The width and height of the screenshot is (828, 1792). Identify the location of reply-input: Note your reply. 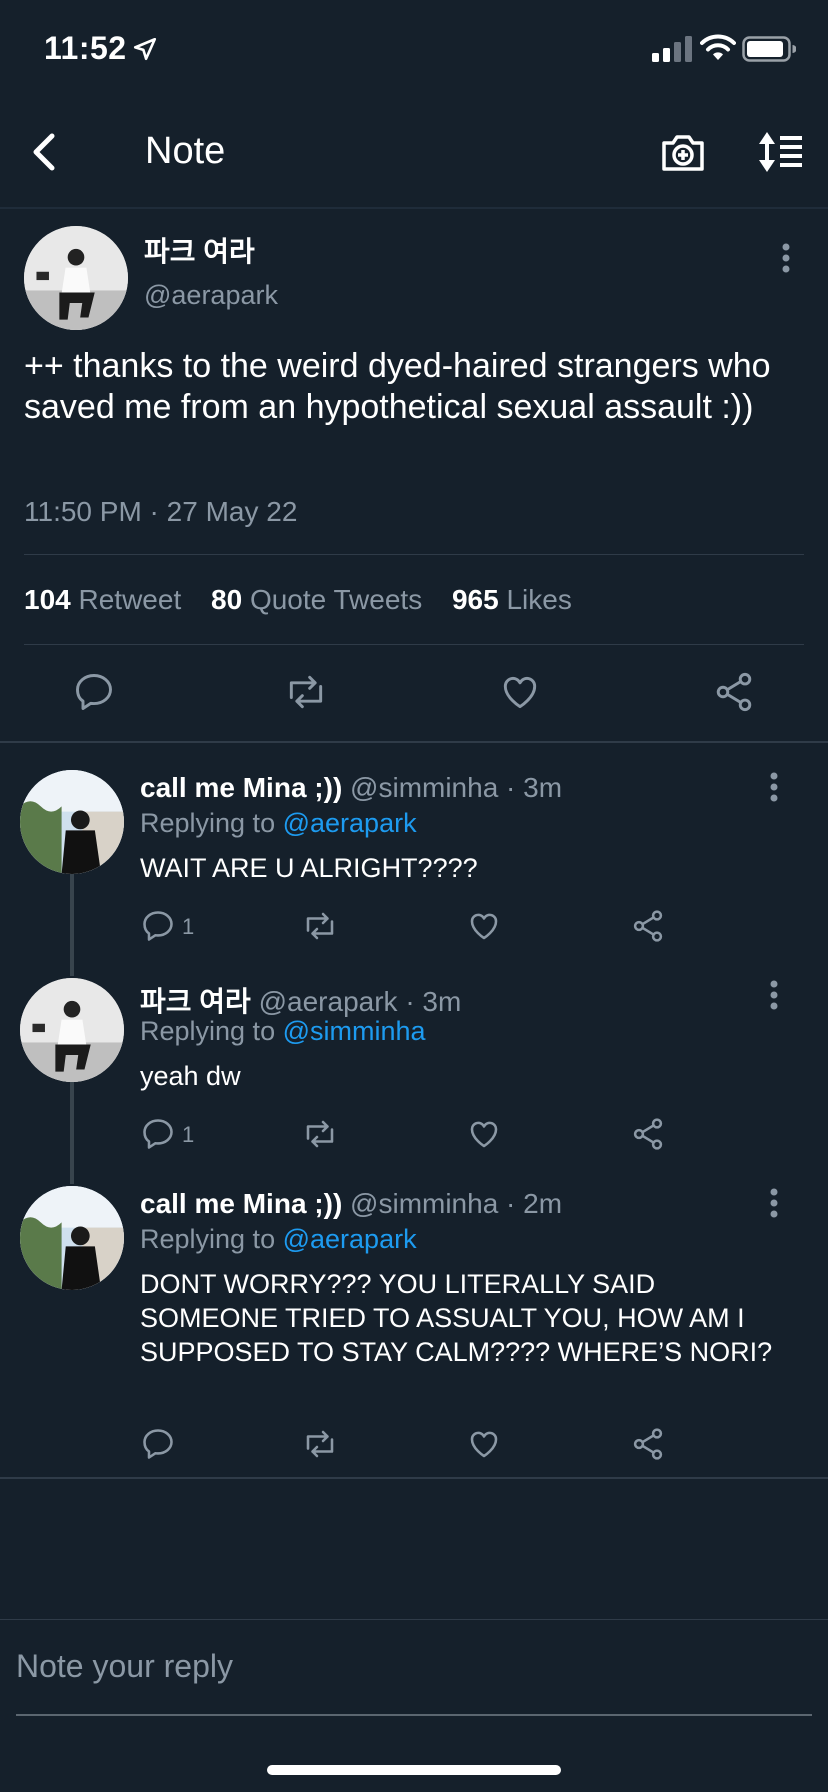
(124, 1666).